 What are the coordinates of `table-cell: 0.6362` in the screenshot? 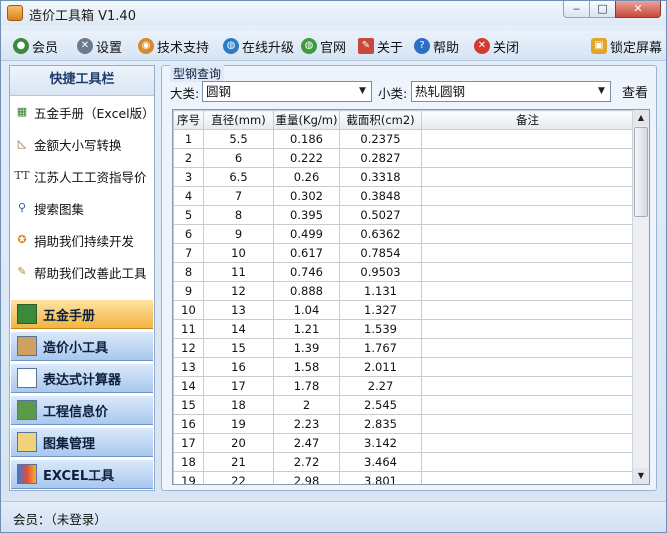 It's located at (380, 234).